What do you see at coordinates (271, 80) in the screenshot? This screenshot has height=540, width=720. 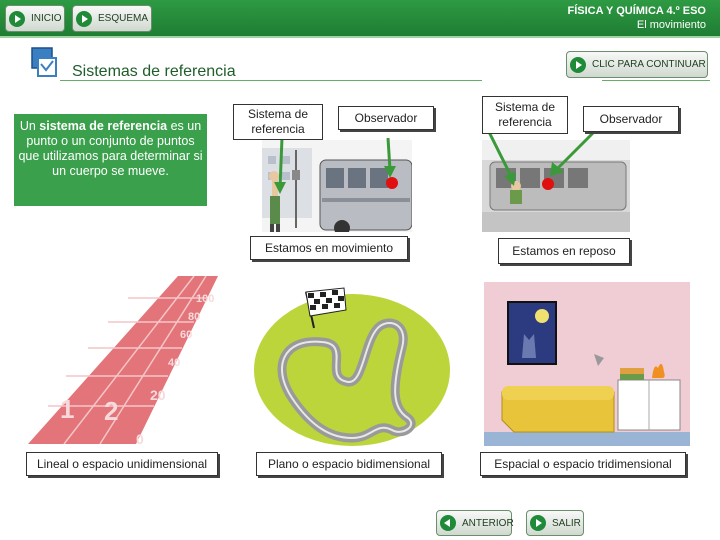 I see `title-divider` at bounding box center [271, 80].